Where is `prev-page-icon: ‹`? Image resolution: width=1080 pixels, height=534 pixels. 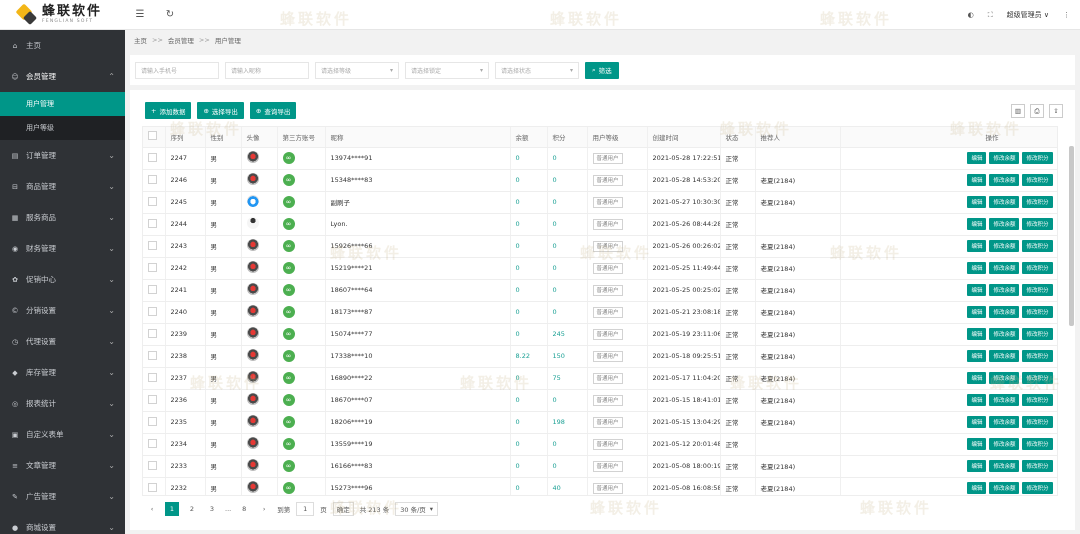 prev-page-icon: ‹ is located at coordinates (152, 509).